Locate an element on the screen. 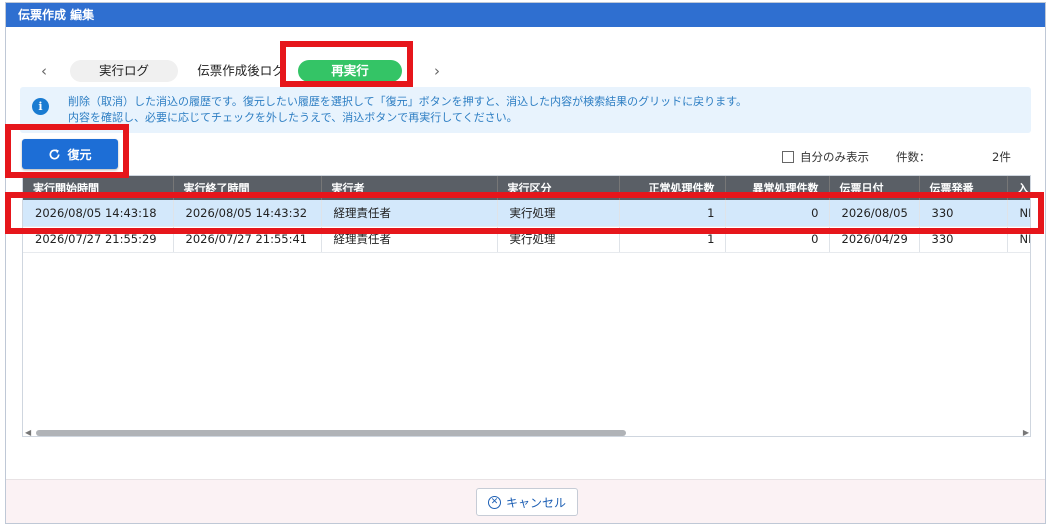  tab-execution-log: 実行ログ is located at coordinates (124, 71).